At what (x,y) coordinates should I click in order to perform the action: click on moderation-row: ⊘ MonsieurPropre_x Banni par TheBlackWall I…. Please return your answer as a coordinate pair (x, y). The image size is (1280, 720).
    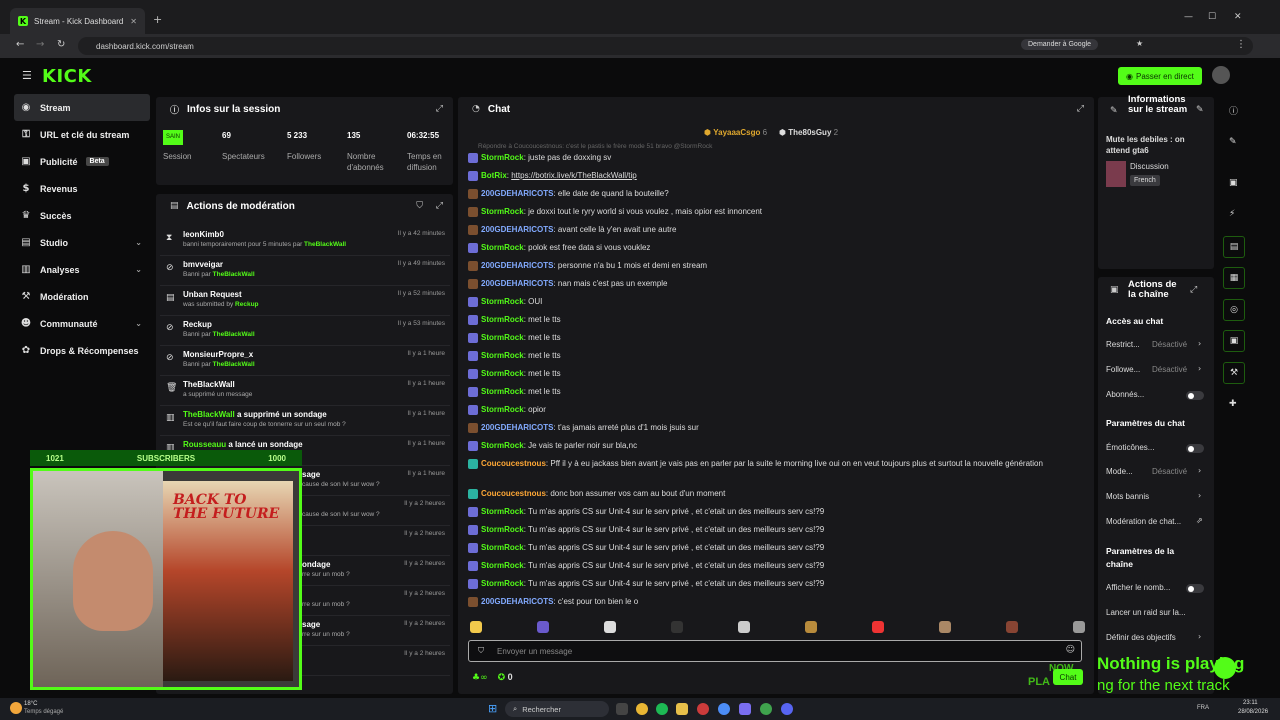
    Looking at the image, I should click on (305, 361).